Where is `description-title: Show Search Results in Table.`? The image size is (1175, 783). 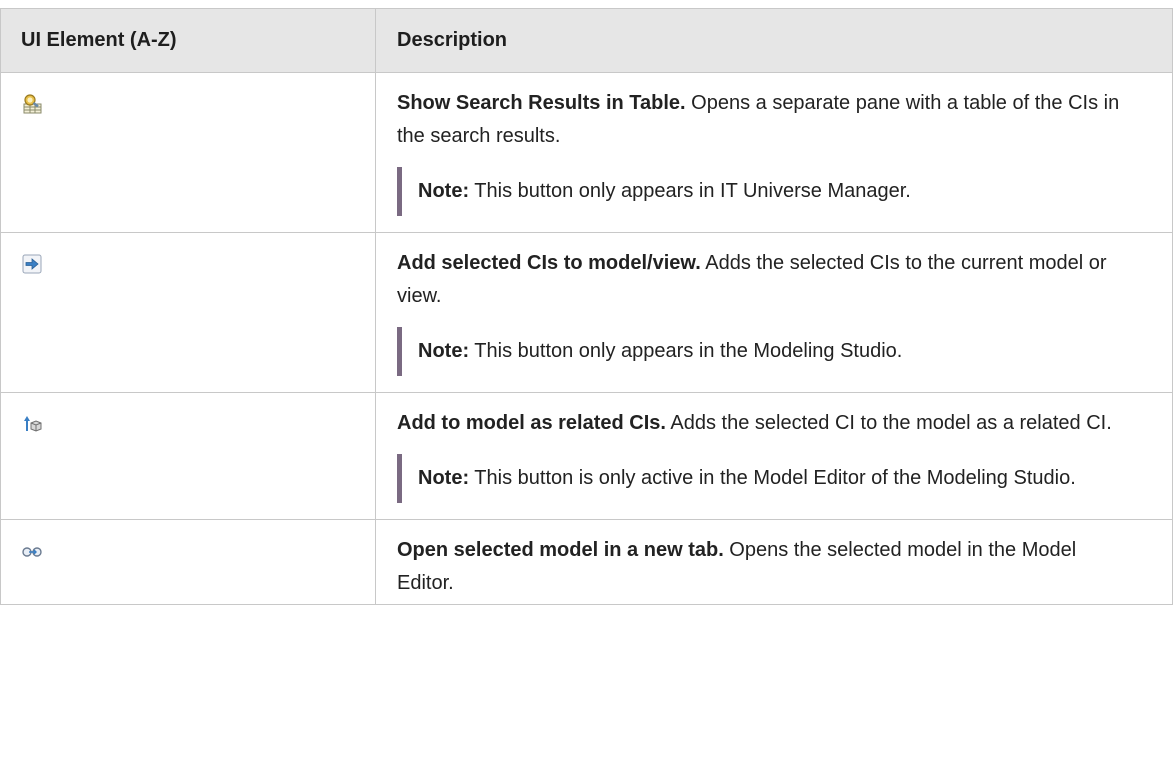 description-title: Show Search Results in Table. is located at coordinates (541, 103).